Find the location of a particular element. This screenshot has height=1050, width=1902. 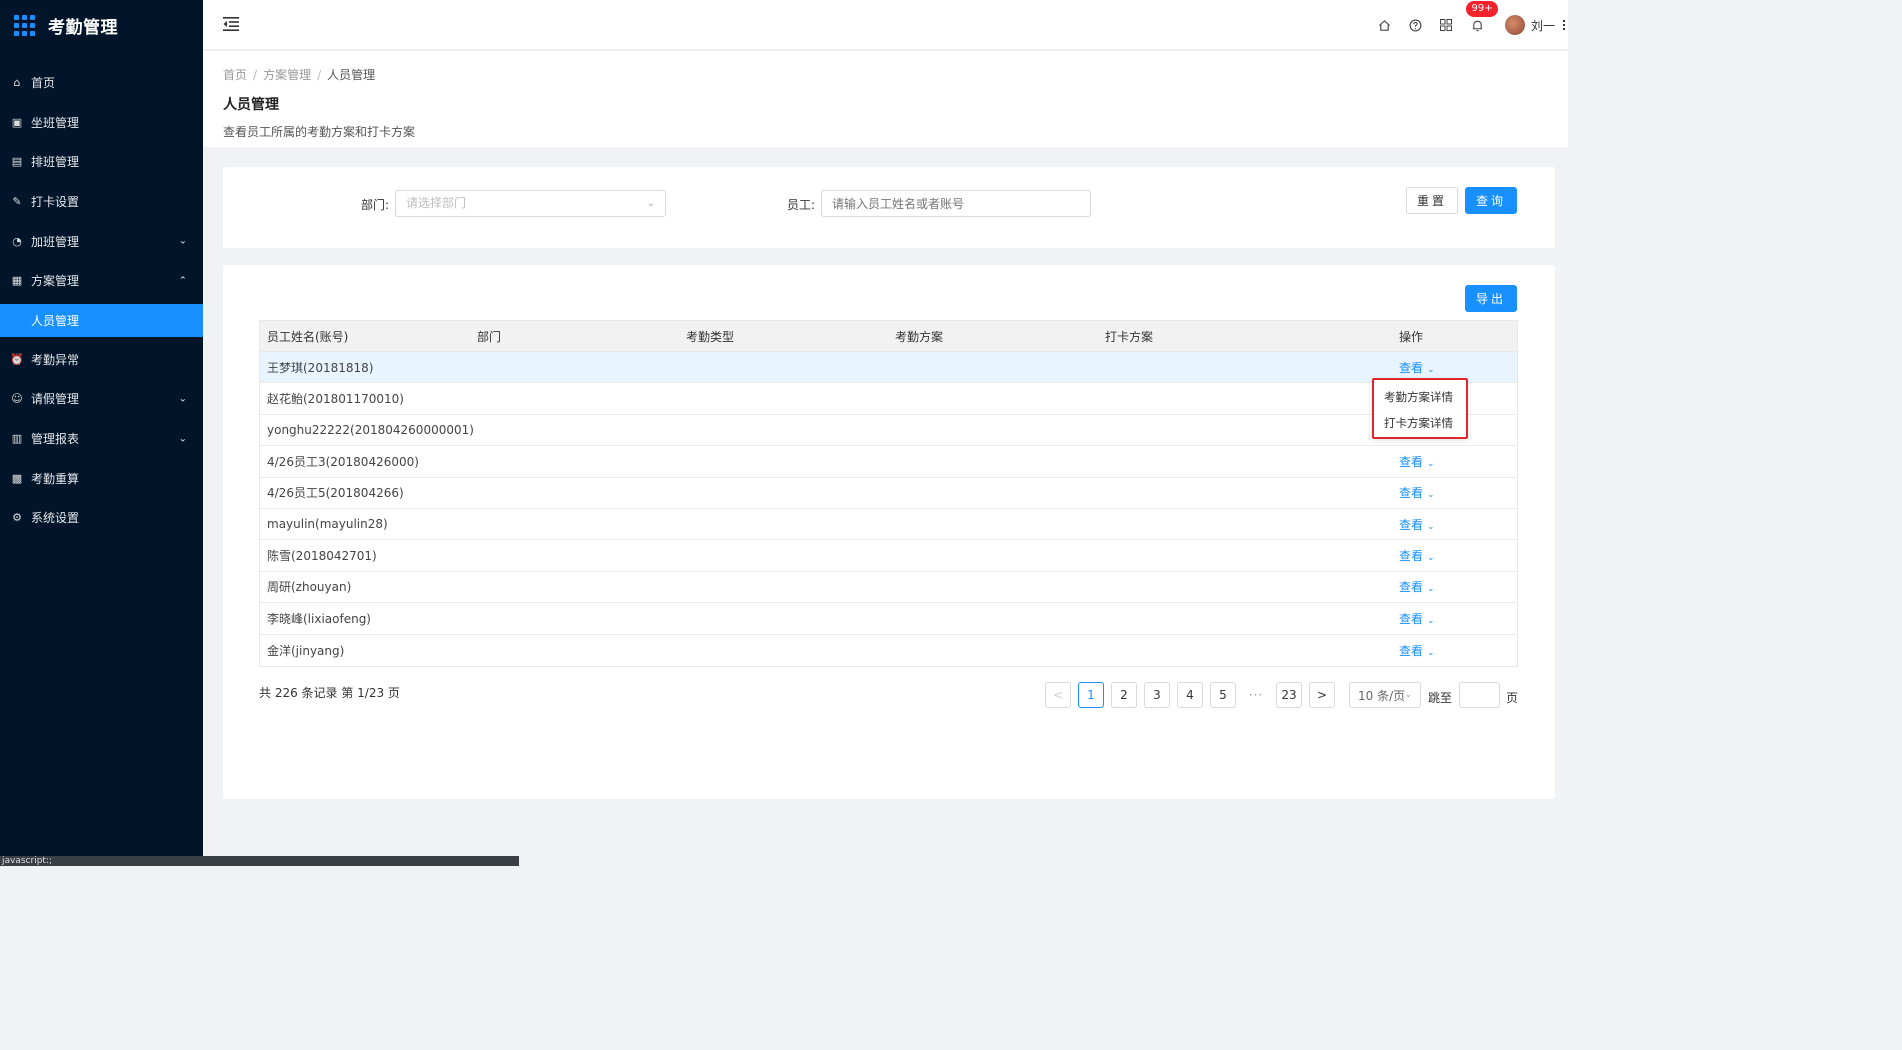

filter-panel: 部门: 请选择部门 ⌄ 员工: 重置 查询 is located at coordinates (889, 207).